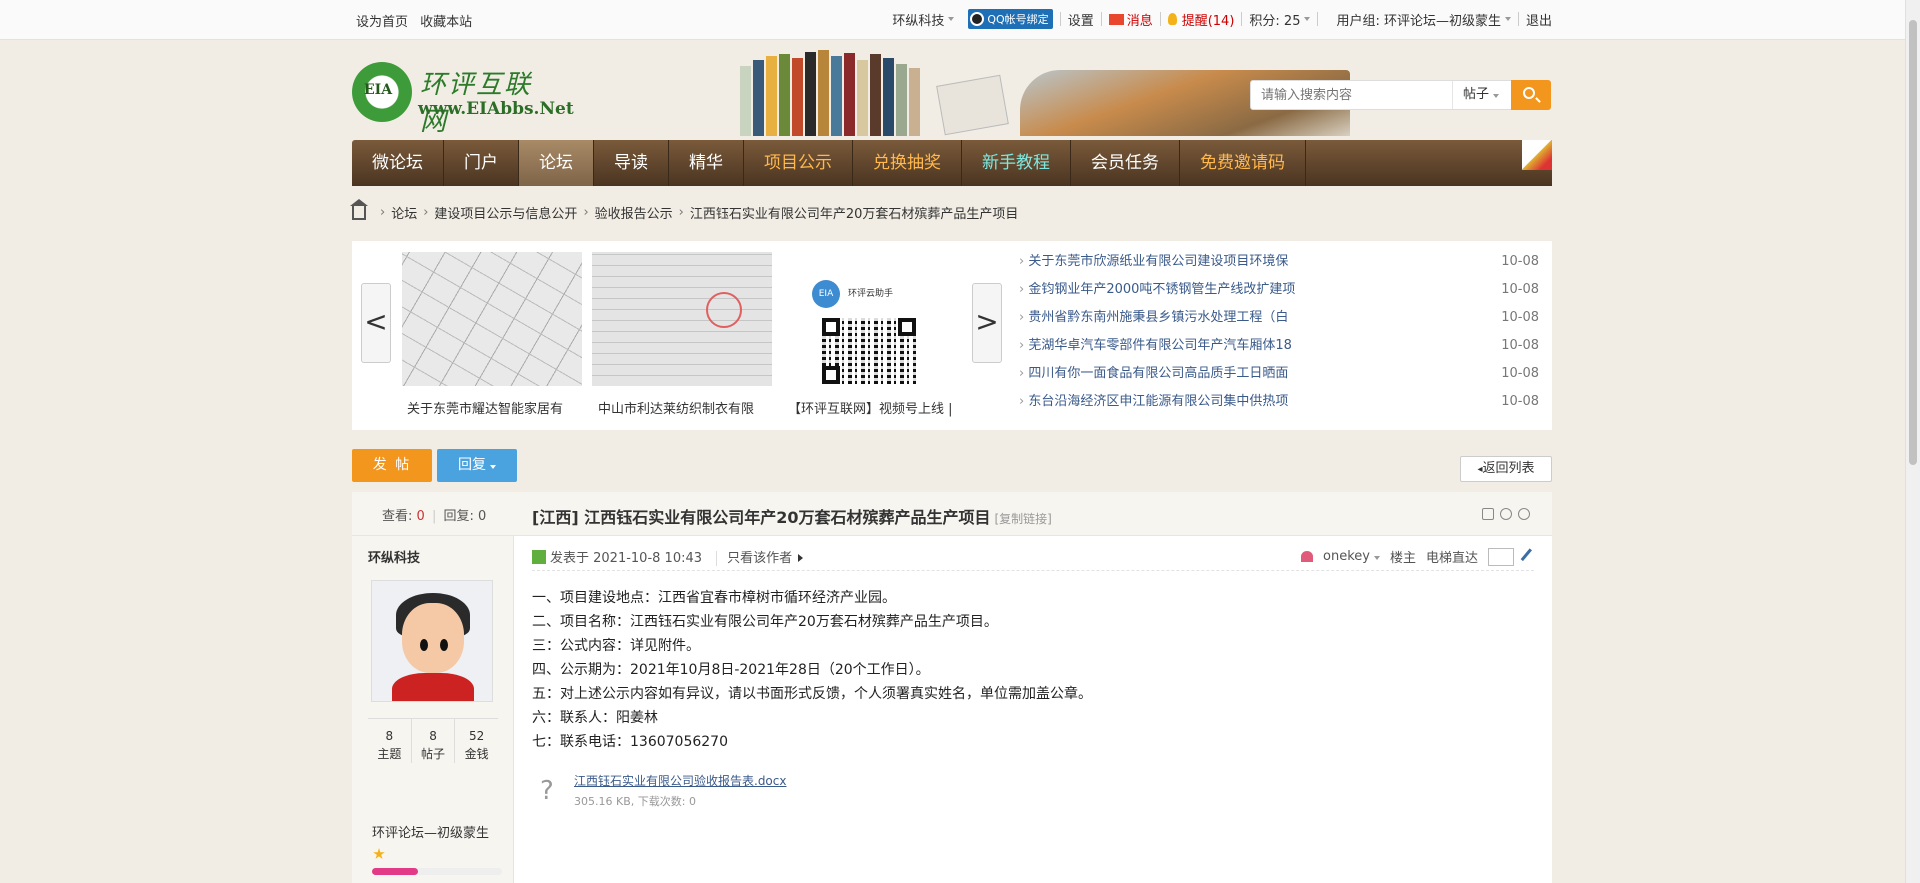 The width and height of the screenshot is (1920, 883). I want to click on nav-item-project-notice: 项目公示, so click(798, 163).